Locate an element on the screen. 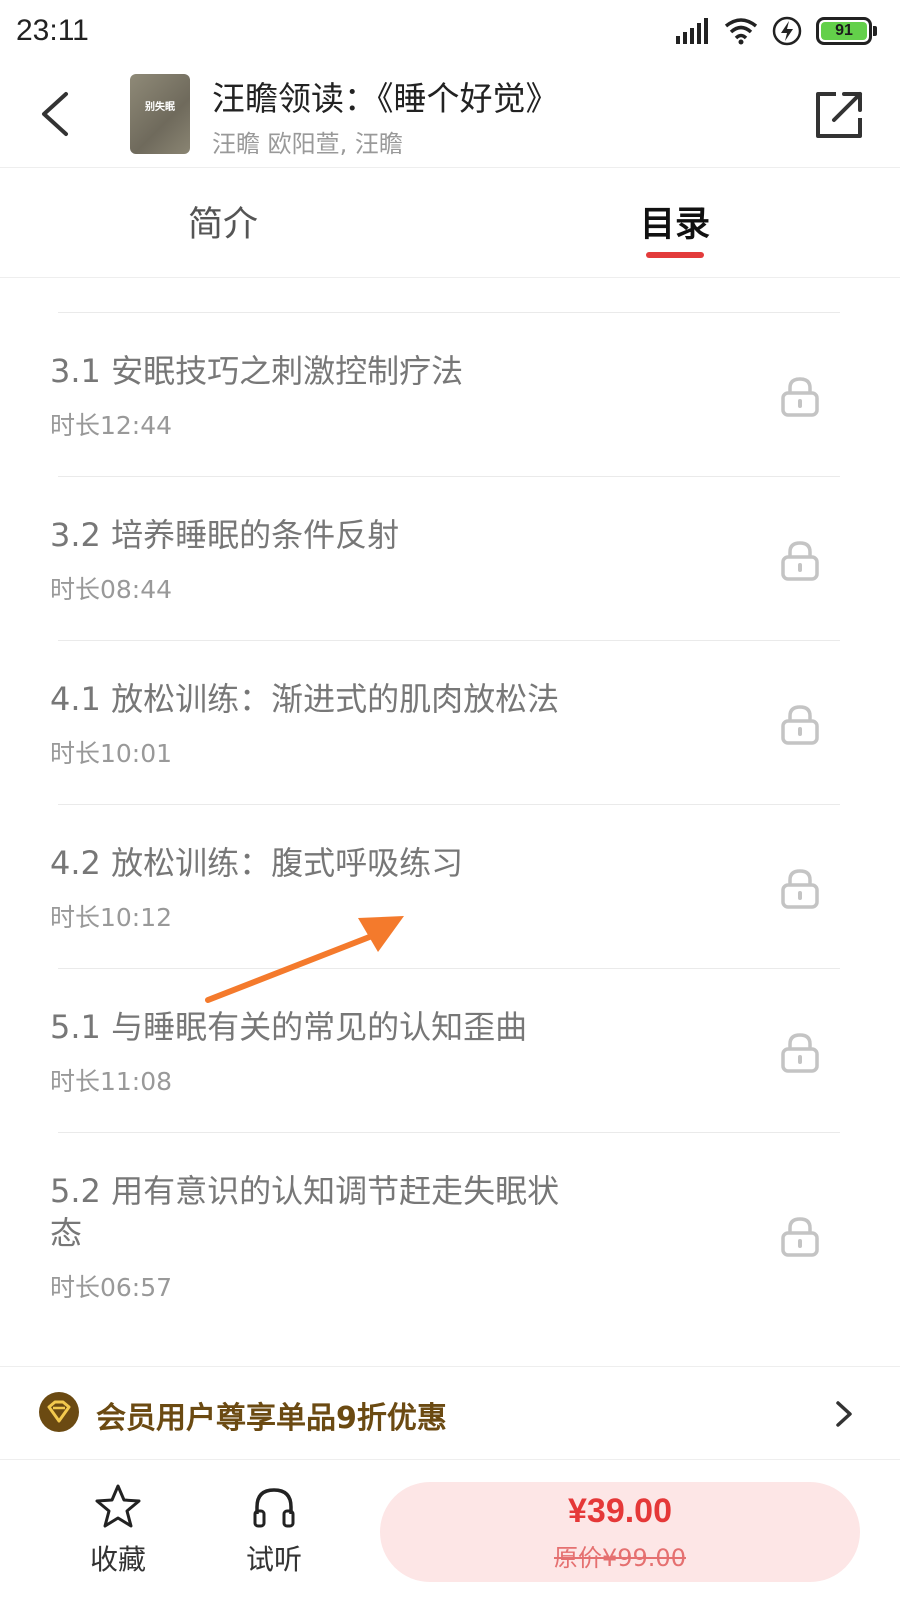  chapter-title: 4.2 放松训练：腹式呼吸练习 is located at coordinates (257, 863).